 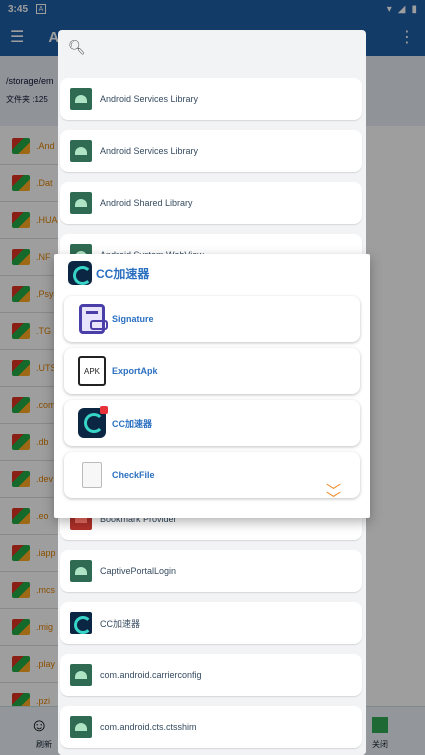 What do you see at coordinates (211, 623) in the screenshot?
I see `app-item: CC加速器` at bounding box center [211, 623].